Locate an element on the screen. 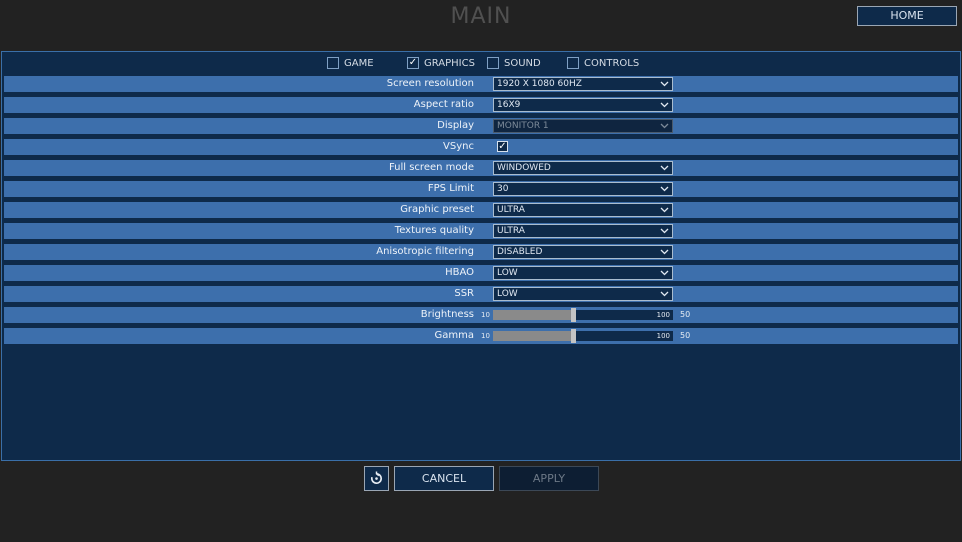  brightness-label: Brightness is located at coordinates (447, 314).